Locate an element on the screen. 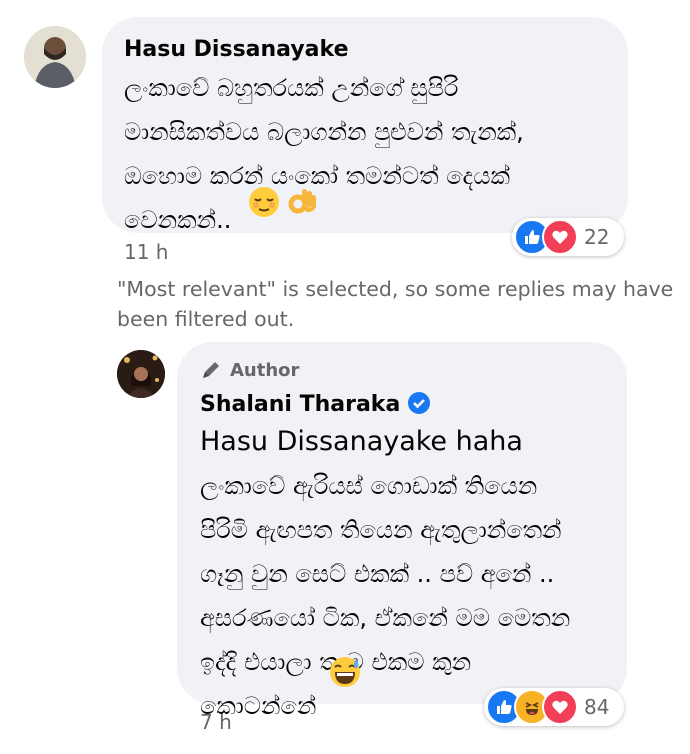 This screenshot has width=690, height=754. grinning-sweat-face-icon is located at coordinates (345, 674).